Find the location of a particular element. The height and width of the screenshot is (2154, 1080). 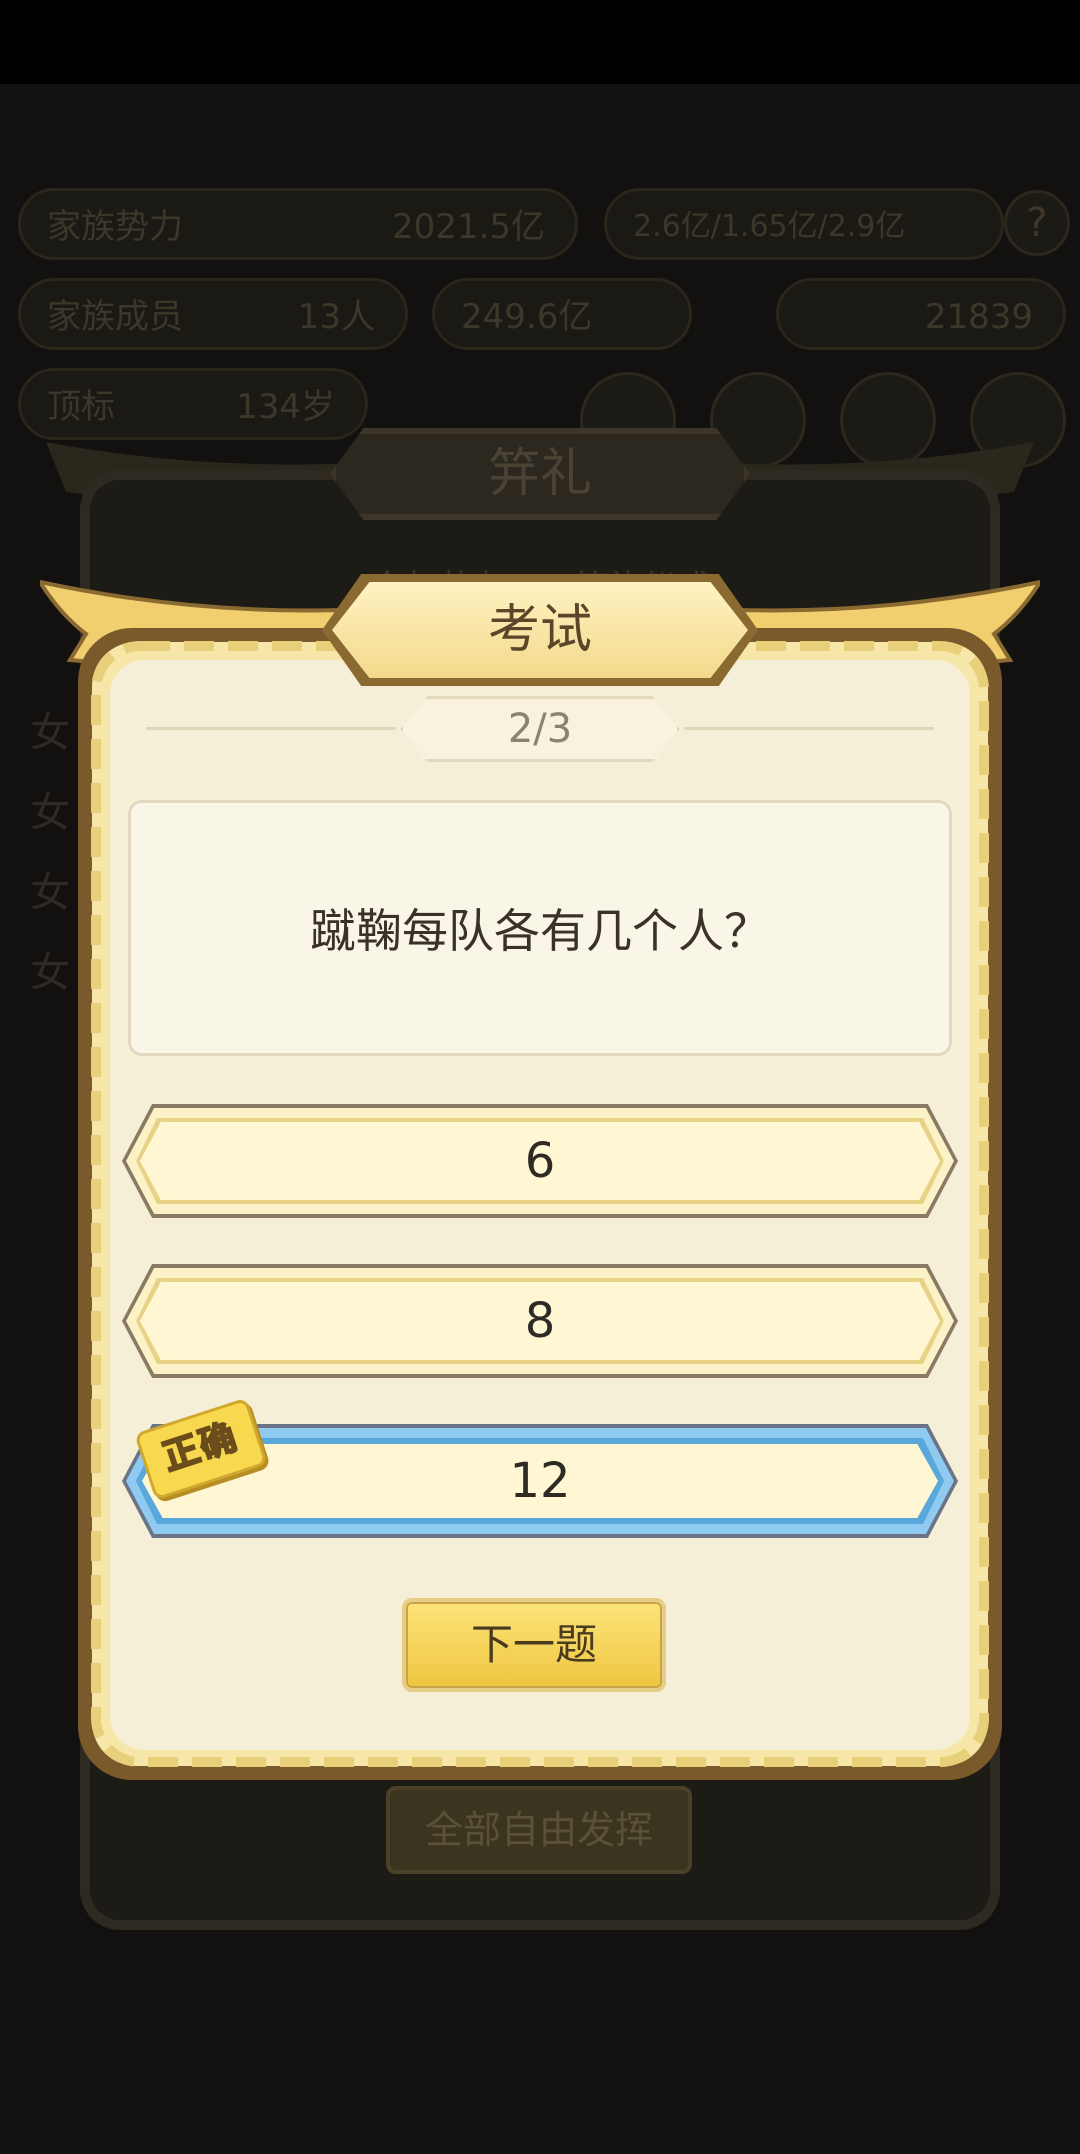

question-progress: 2/3 is located at coordinates (540, 729).